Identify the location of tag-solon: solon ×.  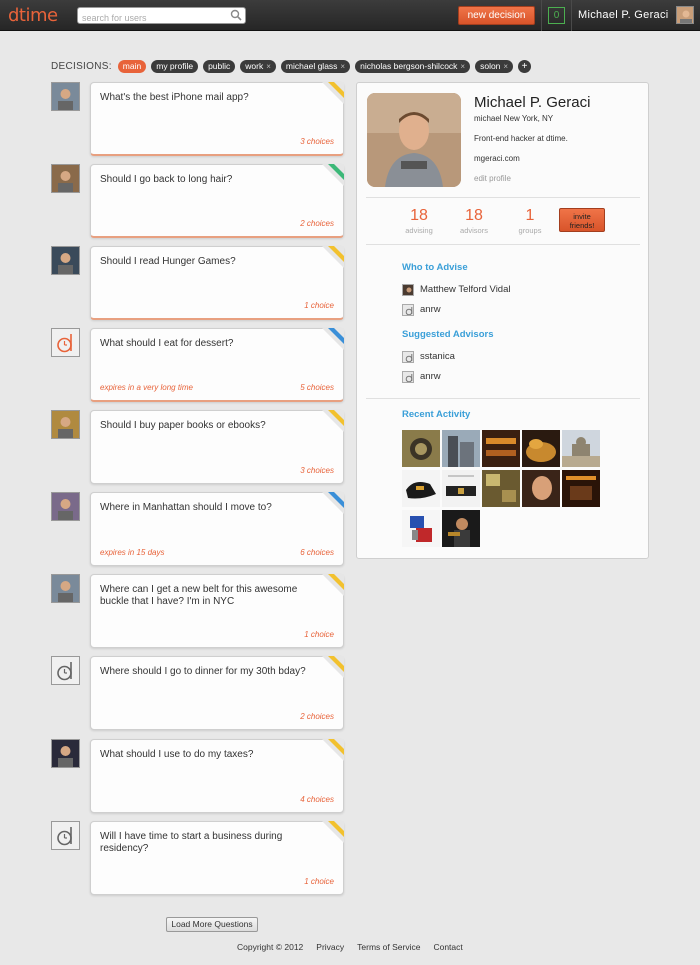
(494, 66).